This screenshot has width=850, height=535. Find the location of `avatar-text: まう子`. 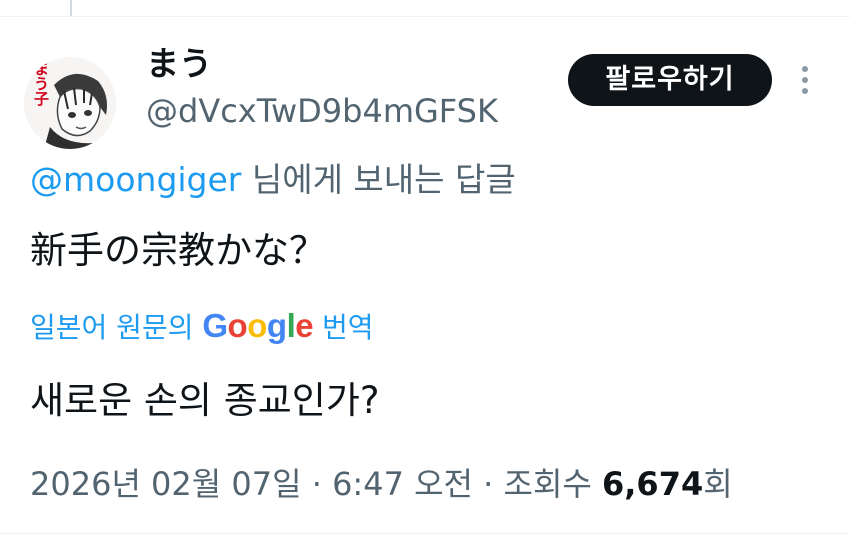

avatar-text: まう子 is located at coordinates (41, 83).